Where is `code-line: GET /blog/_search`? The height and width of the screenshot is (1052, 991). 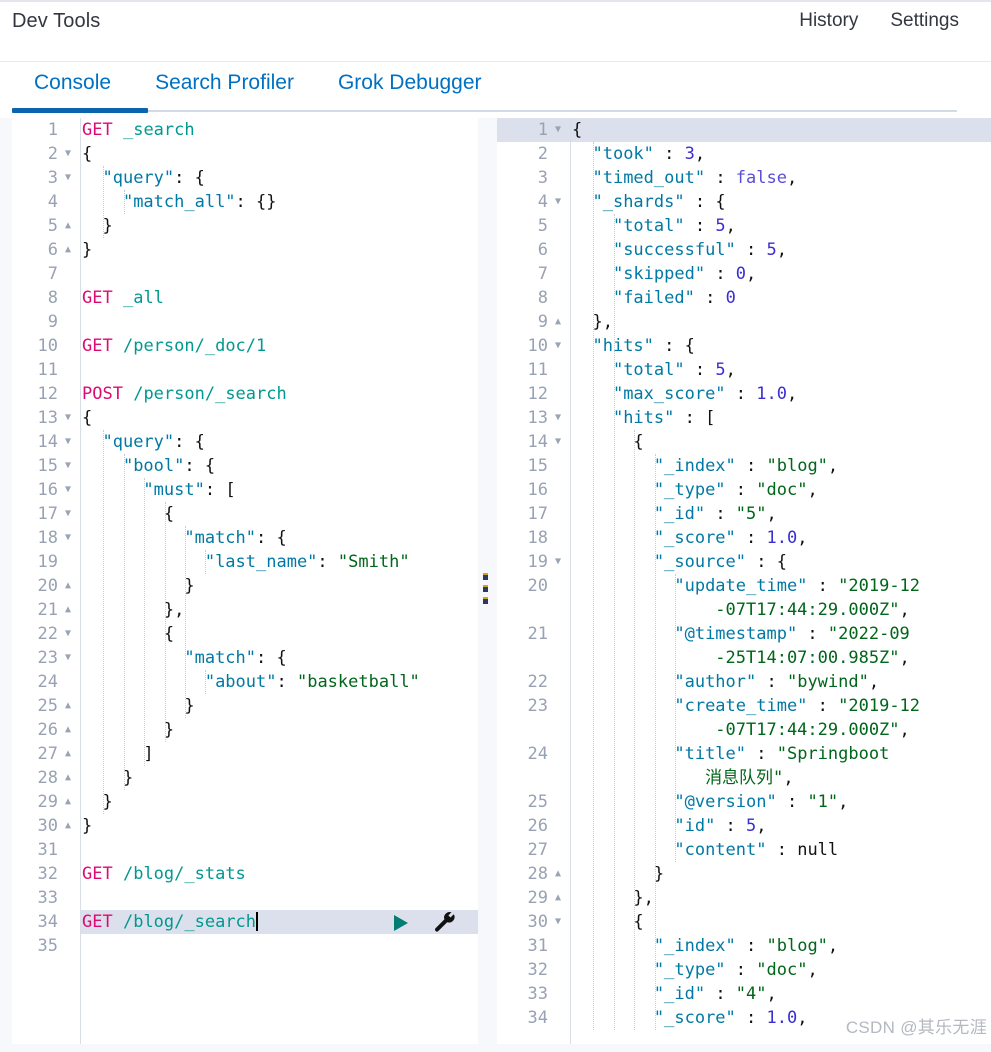 code-line: GET /blog/_search is located at coordinates (280, 922).